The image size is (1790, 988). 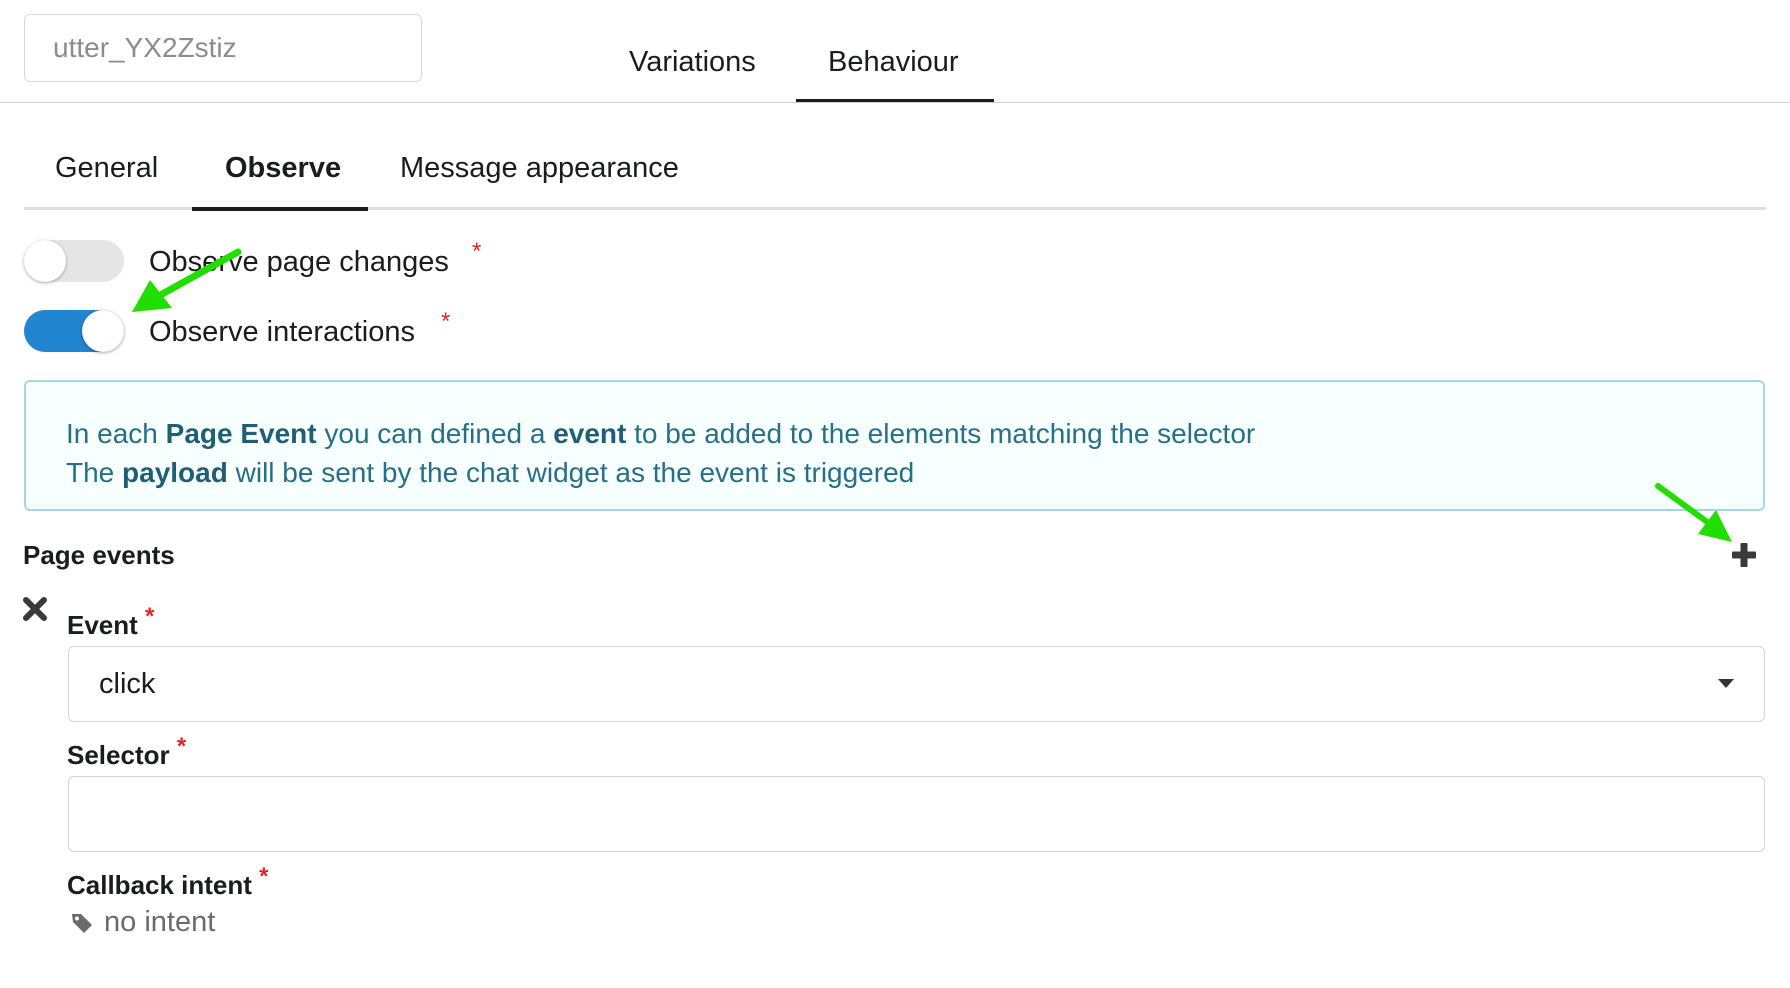 What do you see at coordinates (895, 102) in the screenshot?
I see `top-tabs-divider` at bounding box center [895, 102].